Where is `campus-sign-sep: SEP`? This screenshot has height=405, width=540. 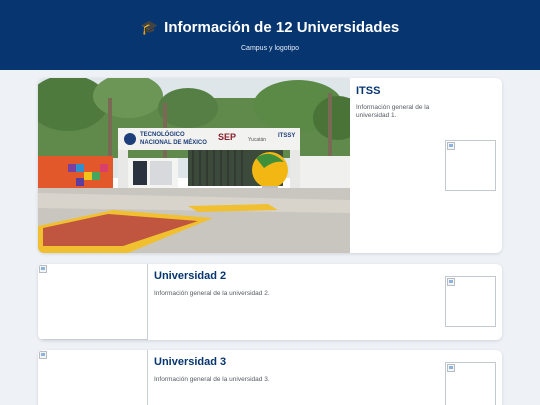 campus-sign-sep: SEP is located at coordinates (227, 137).